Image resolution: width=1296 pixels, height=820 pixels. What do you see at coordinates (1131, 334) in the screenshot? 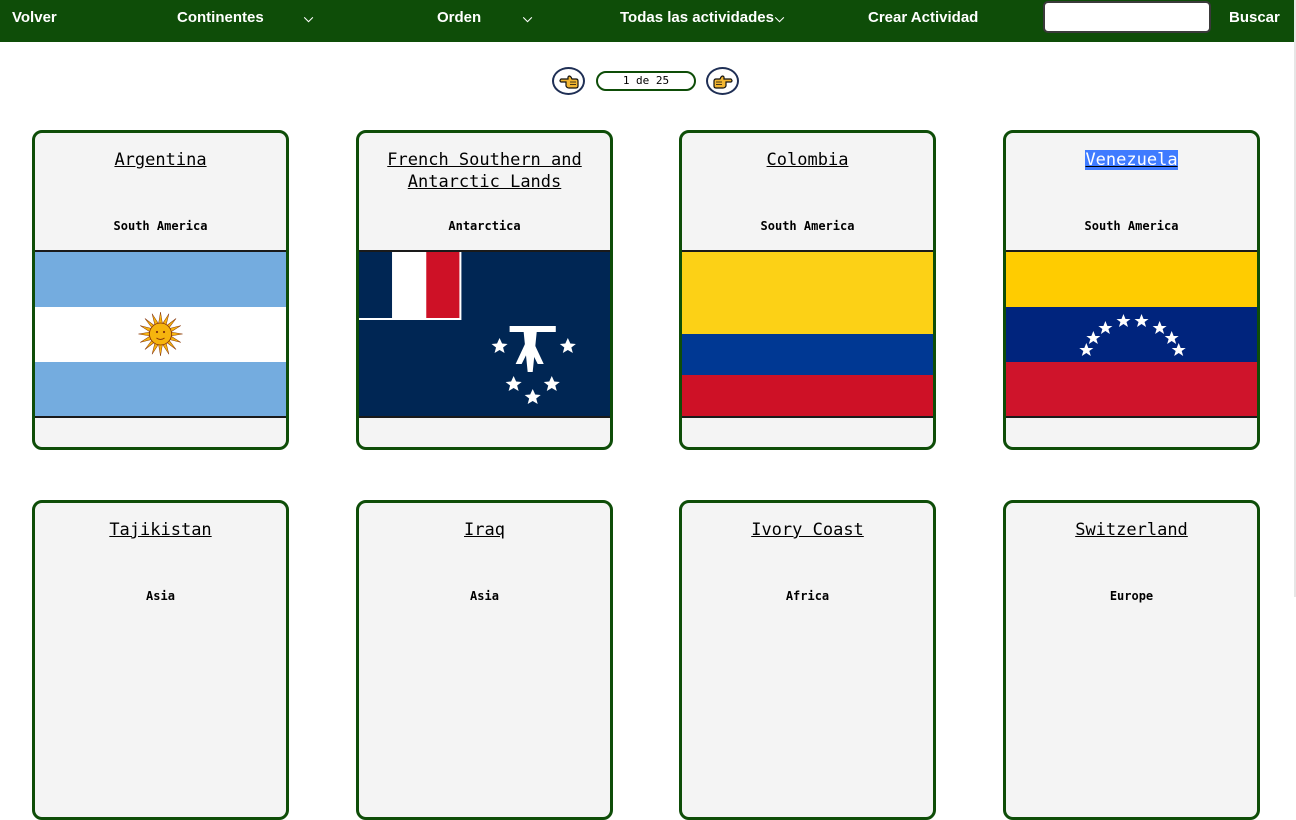
I see `venezuela-flag` at bounding box center [1131, 334].